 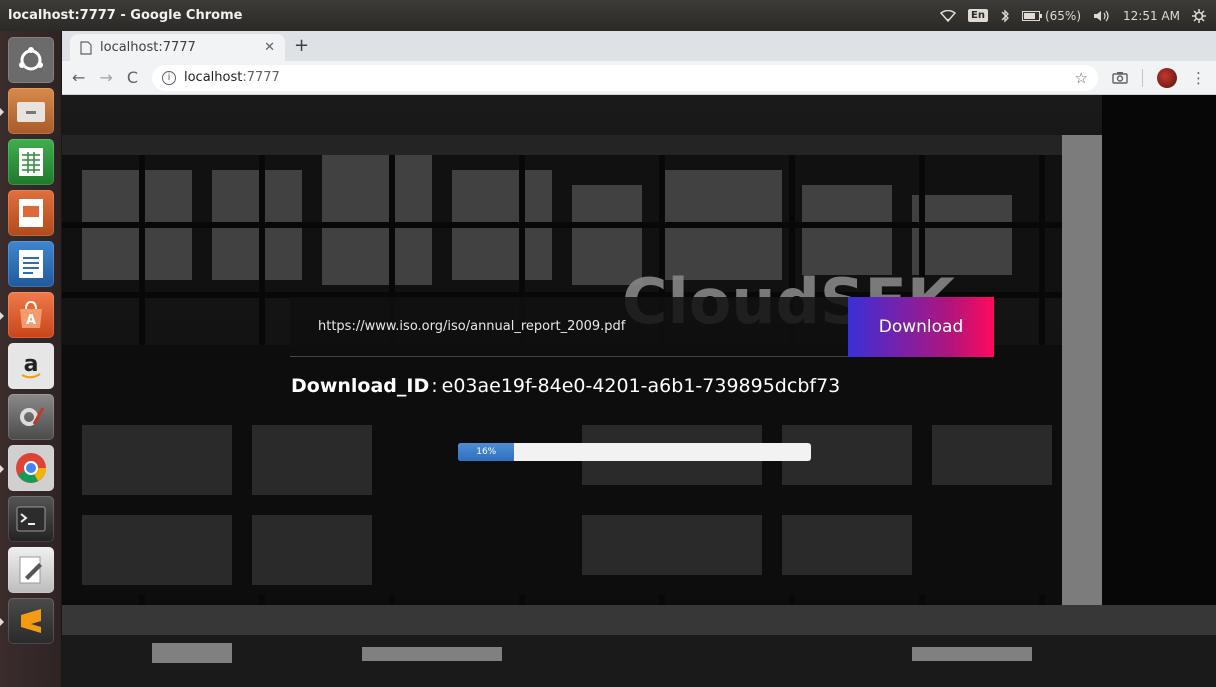 What do you see at coordinates (30, 213) in the screenshot?
I see `impress-presentation-icon` at bounding box center [30, 213].